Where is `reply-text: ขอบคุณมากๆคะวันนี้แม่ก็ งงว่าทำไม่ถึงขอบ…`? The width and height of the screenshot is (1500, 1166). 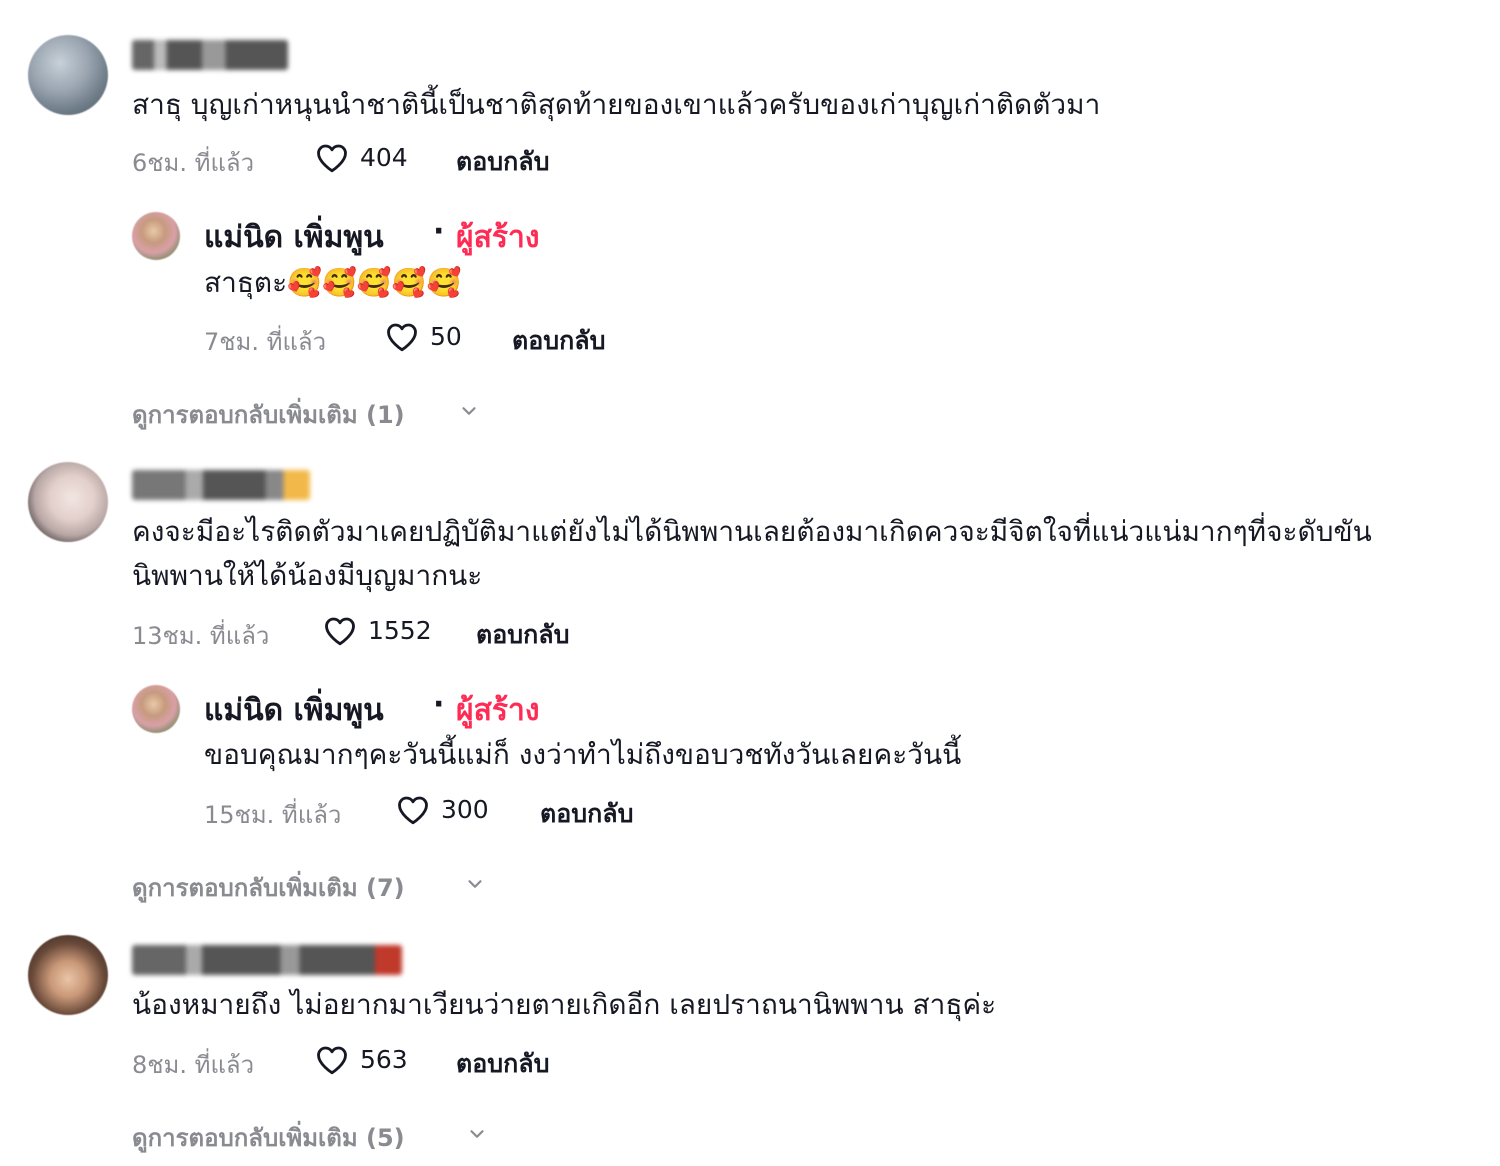
reply-text: ขอบคุณมากๆคะวันนี้แม่ก็ งงว่าทำไม่ถึงขอบ… is located at coordinates (583, 754).